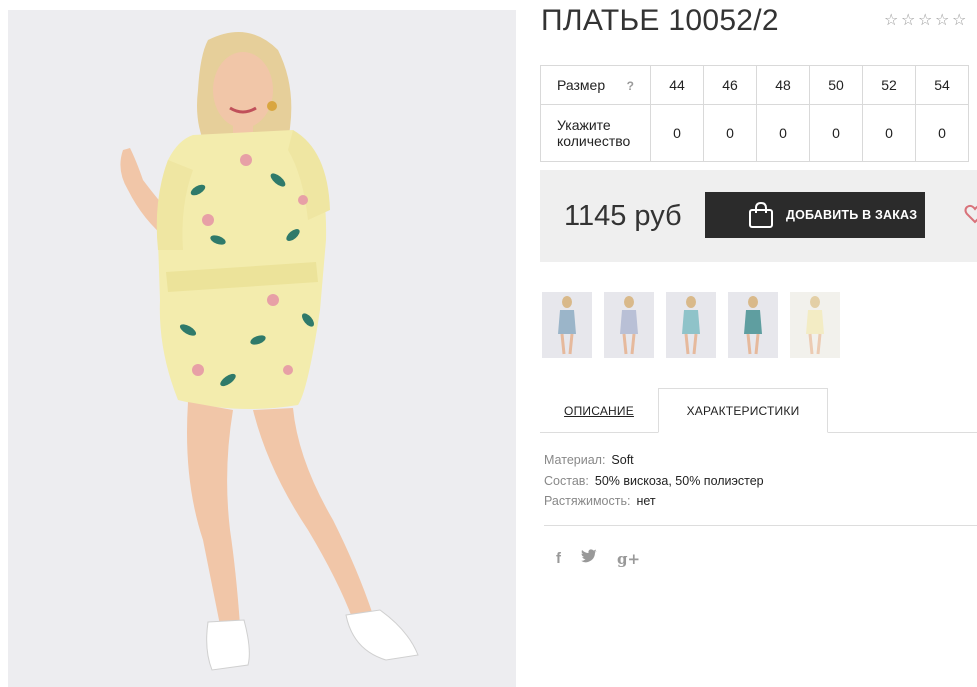 The height and width of the screenshot is (687, 977). Describe the element at coordinates (660, 20) in the screenshot. I see `product-title: ПЛАТЬЕ 10052/2` at that location.